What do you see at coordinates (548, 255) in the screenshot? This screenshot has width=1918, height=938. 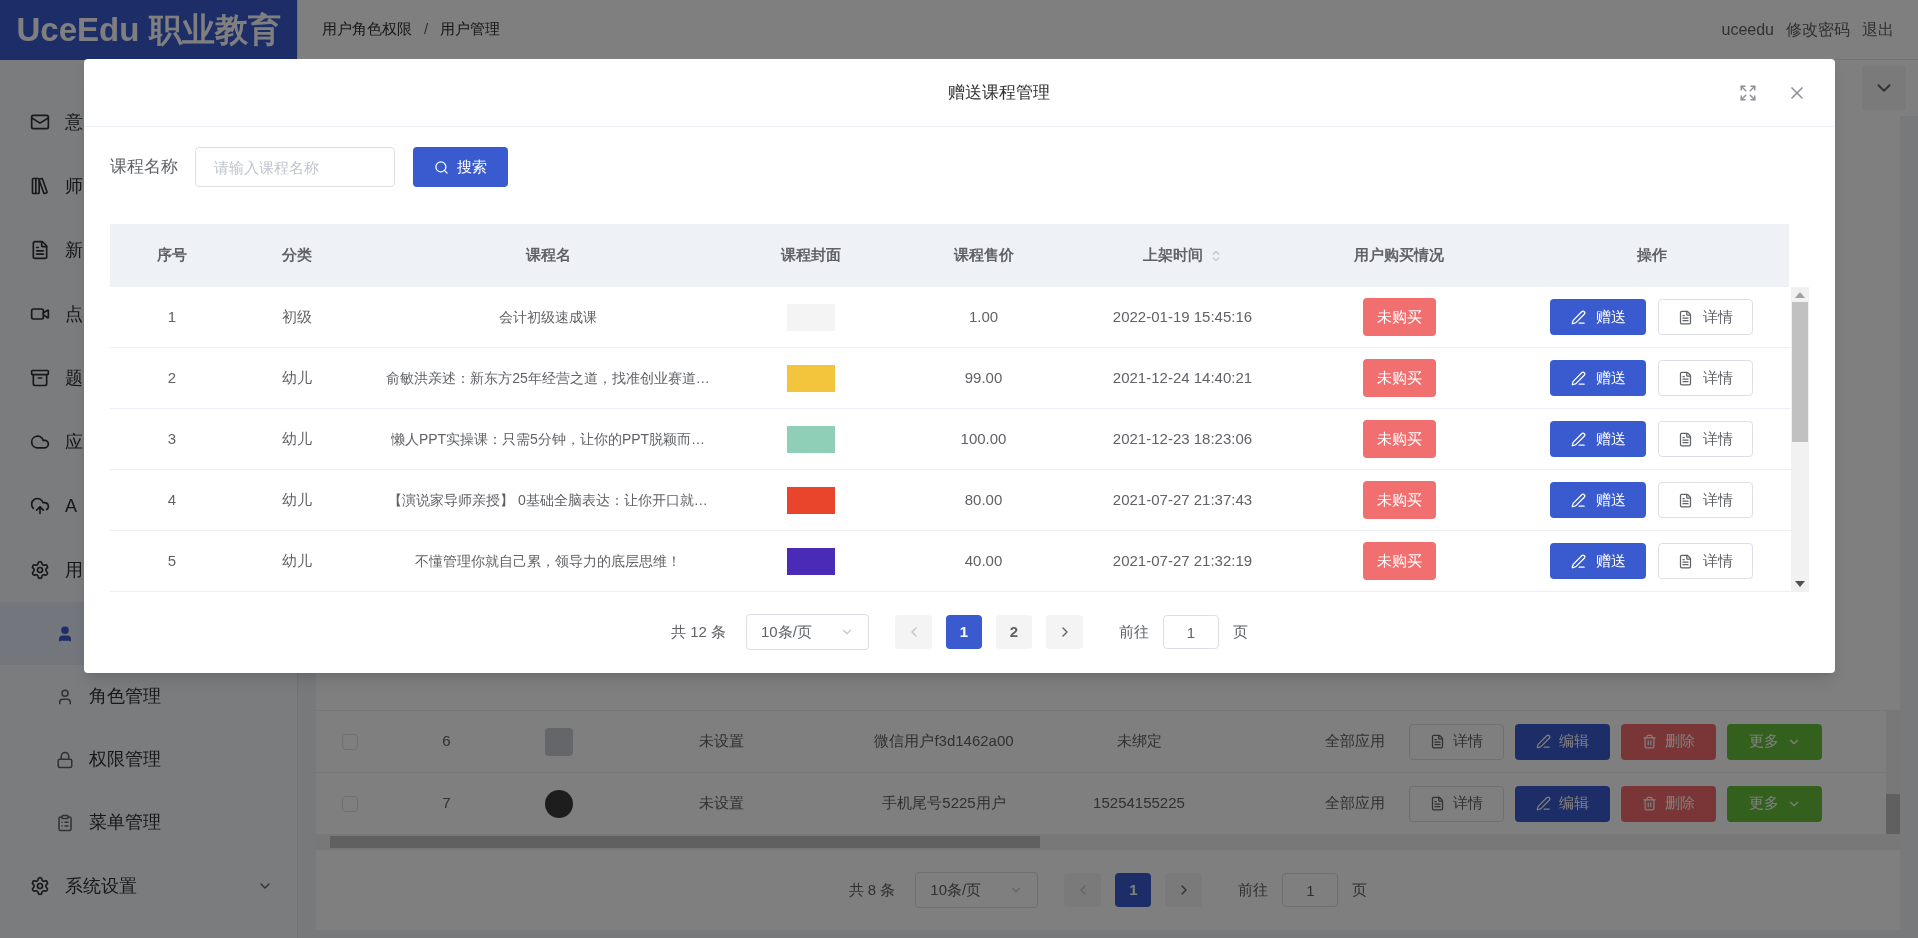 I see `column-header: 课程名` at bounding box center [548, 255].